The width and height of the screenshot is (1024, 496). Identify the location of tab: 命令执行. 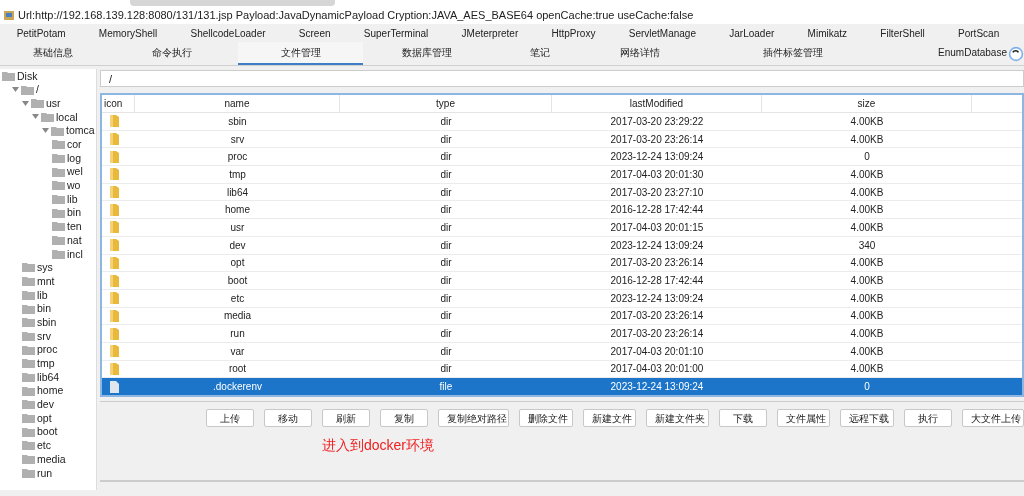
(172, 53).